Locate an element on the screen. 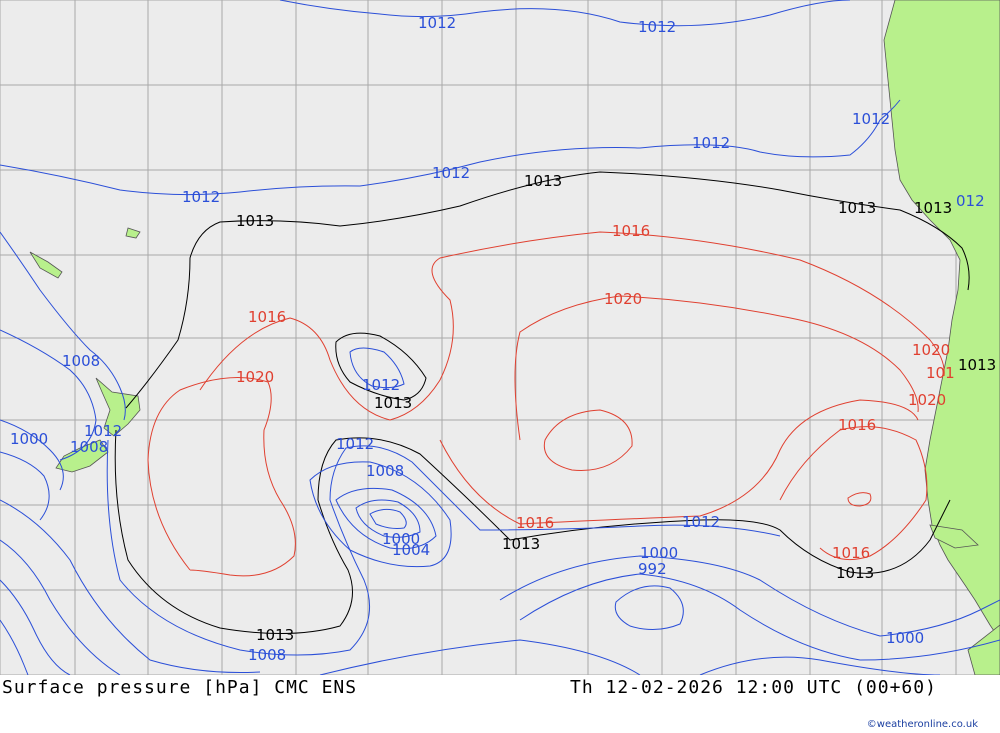 This screenshot has width=1000, height=733. isobar-value-label: 1004 is located at coordinates (411, 550).